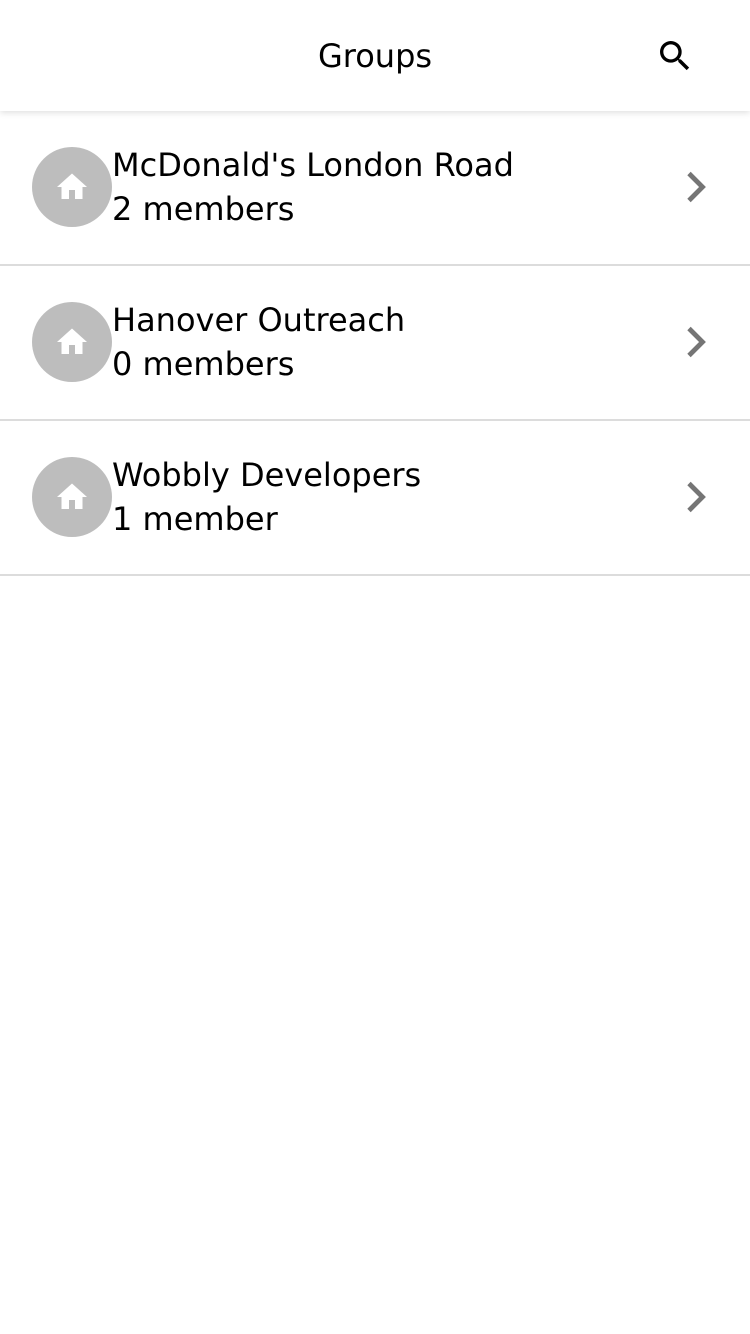 This screenshot has width=750, height=1334. I want to click on search-button, so click(675, 56).